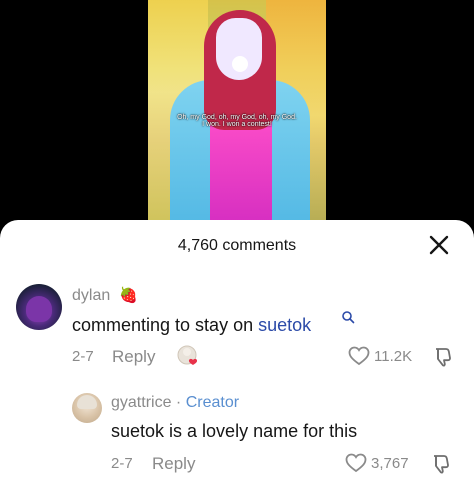  I want to click on search-tag-link: suetok, so click(284, 325).